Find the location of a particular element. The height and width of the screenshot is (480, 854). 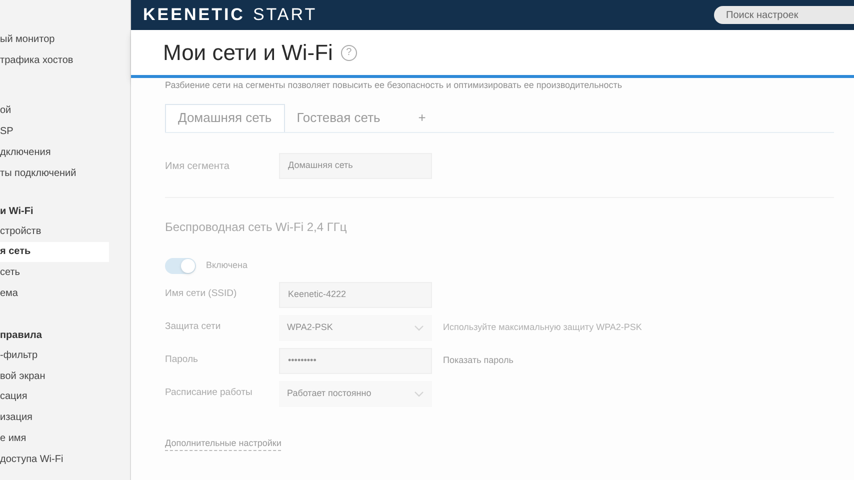

toggle-switch is located at coordinates (180, 266).